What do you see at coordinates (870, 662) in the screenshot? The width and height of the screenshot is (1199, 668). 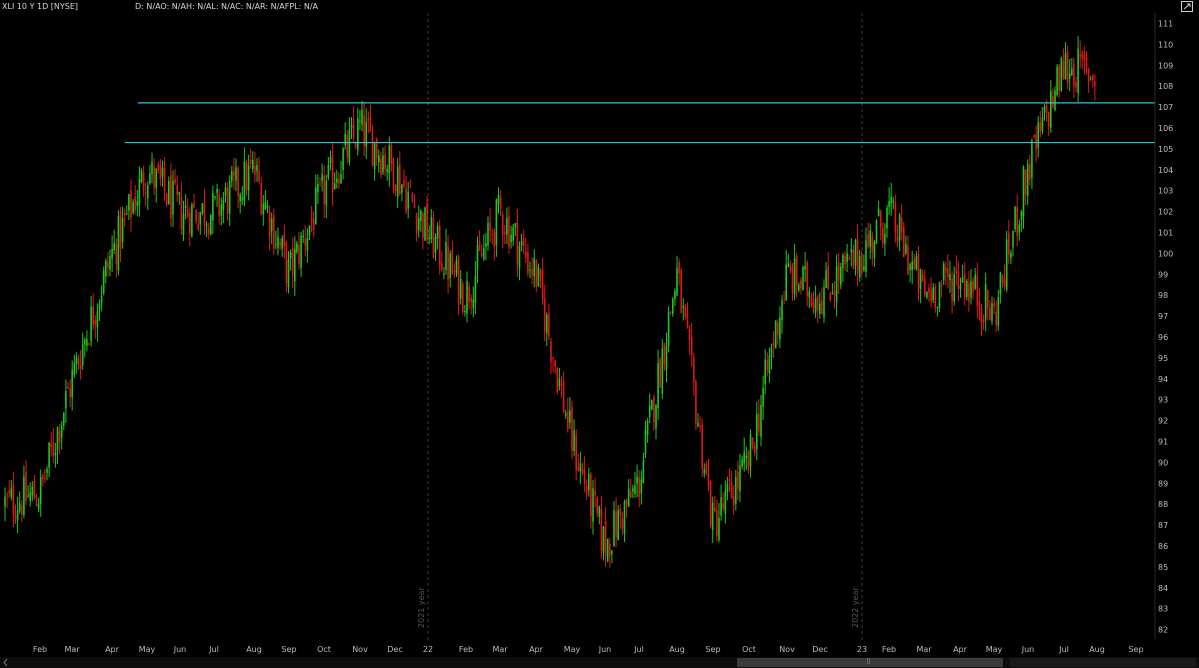 I see `scrollbar-thumb: ⠿` at bounding box center [870, 662].